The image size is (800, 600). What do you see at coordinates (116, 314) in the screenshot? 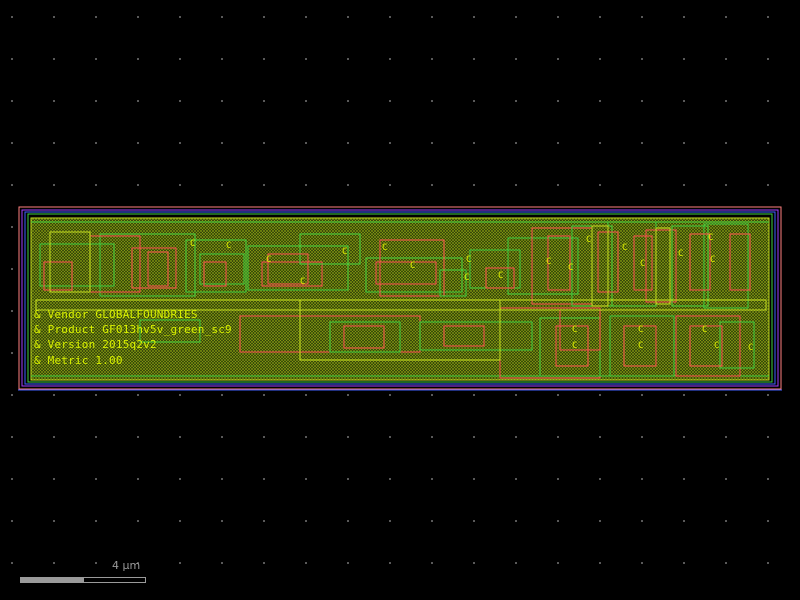
I see `vendor-label: & Vendor GLOBALFOUNDRIES` at bounding box center [116, 314].